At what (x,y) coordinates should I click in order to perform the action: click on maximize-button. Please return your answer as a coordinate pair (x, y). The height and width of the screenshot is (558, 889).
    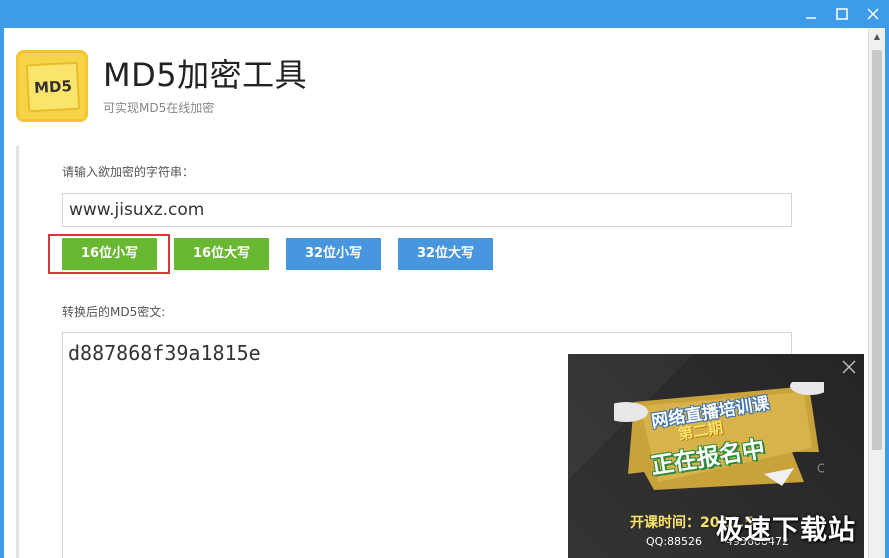
    Looking at the image, I should click on (842, 15).